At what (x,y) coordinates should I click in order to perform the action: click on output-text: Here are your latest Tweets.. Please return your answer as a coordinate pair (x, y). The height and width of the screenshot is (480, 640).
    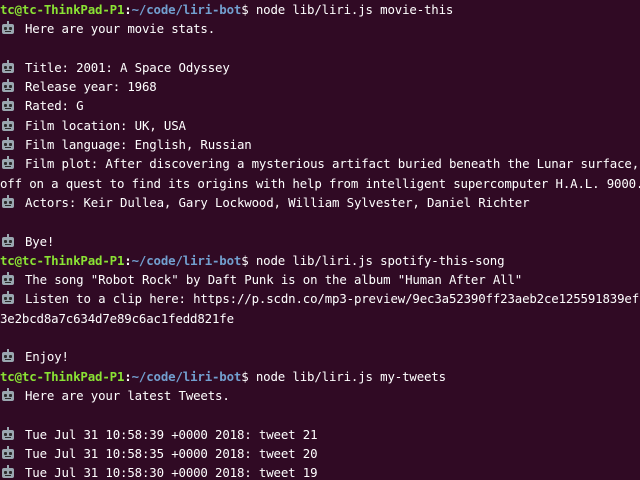
    Looking at the image, I should click on (127, 395).